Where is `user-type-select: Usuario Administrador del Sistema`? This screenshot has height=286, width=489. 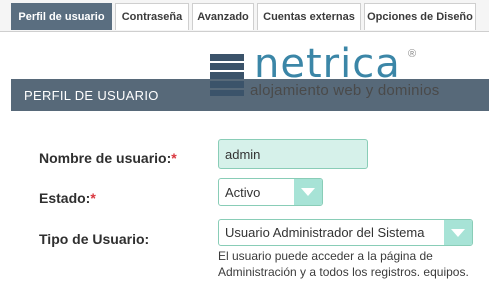 user-type-select: Usuario Administrador del Sistema is located at coordinates (345, 232).